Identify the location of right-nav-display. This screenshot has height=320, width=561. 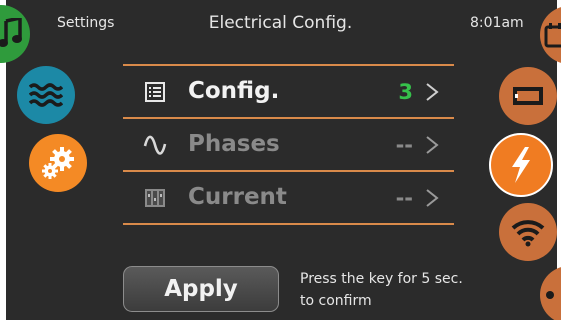
(528, 96).